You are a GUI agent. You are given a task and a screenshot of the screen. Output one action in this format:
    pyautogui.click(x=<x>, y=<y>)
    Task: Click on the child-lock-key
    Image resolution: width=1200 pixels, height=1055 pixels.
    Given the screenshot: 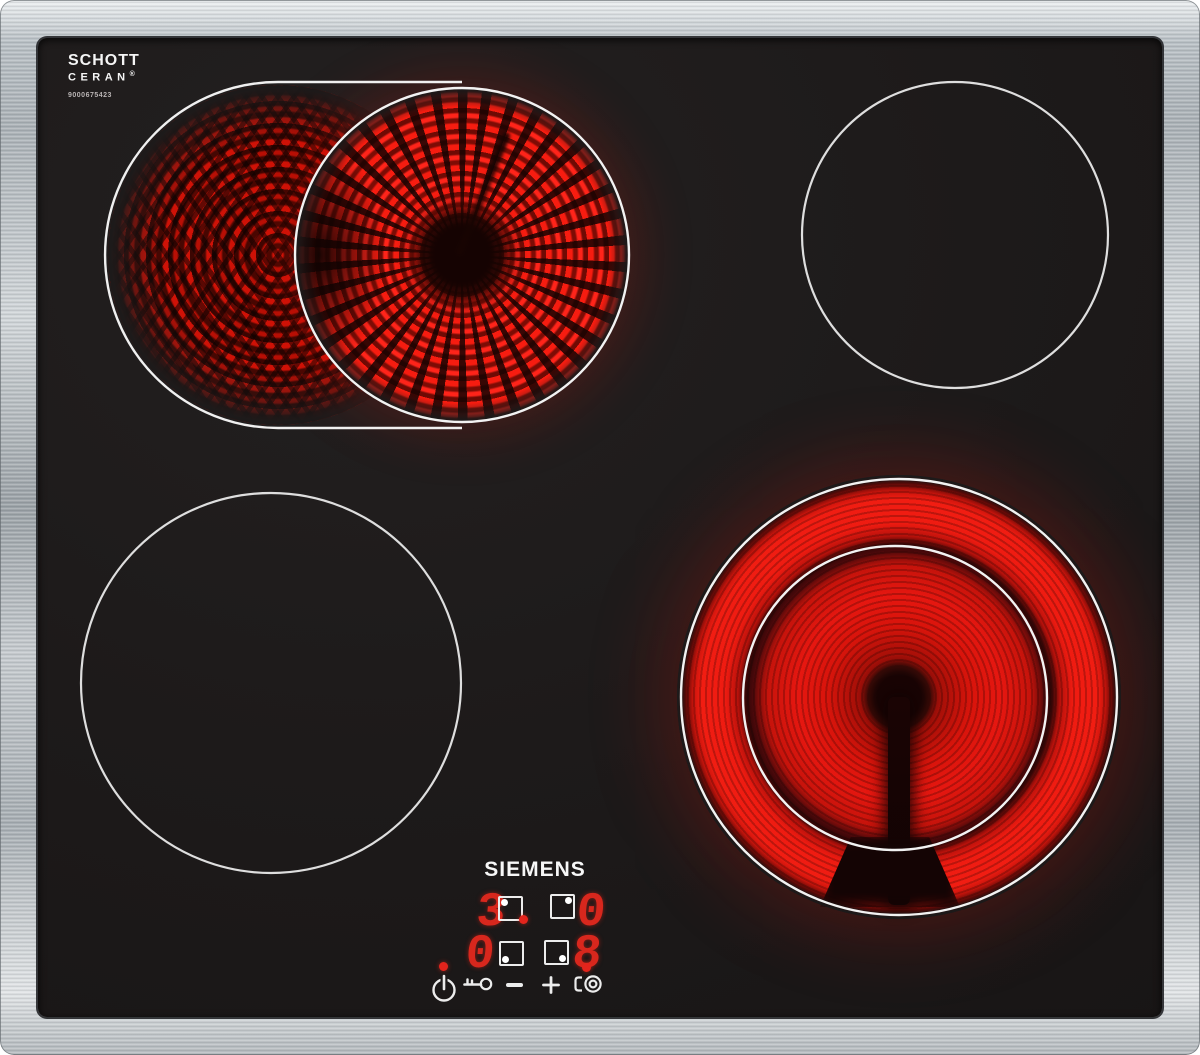 What is the action you would take?
    pyautogui.click(x=478, y=986)
    